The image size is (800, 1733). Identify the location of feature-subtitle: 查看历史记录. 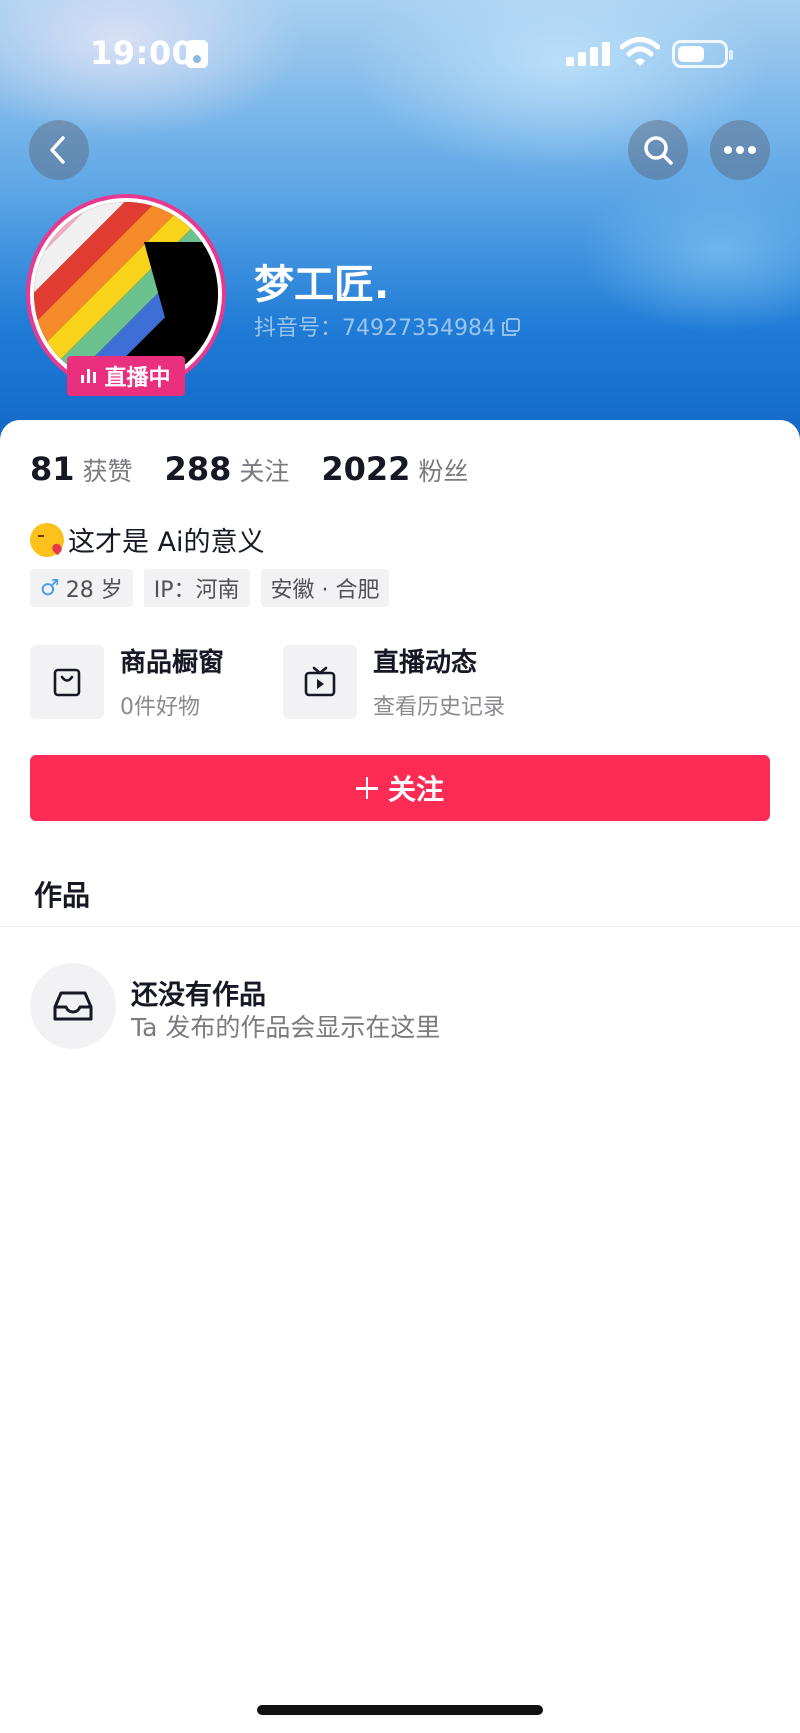
(439, 707).